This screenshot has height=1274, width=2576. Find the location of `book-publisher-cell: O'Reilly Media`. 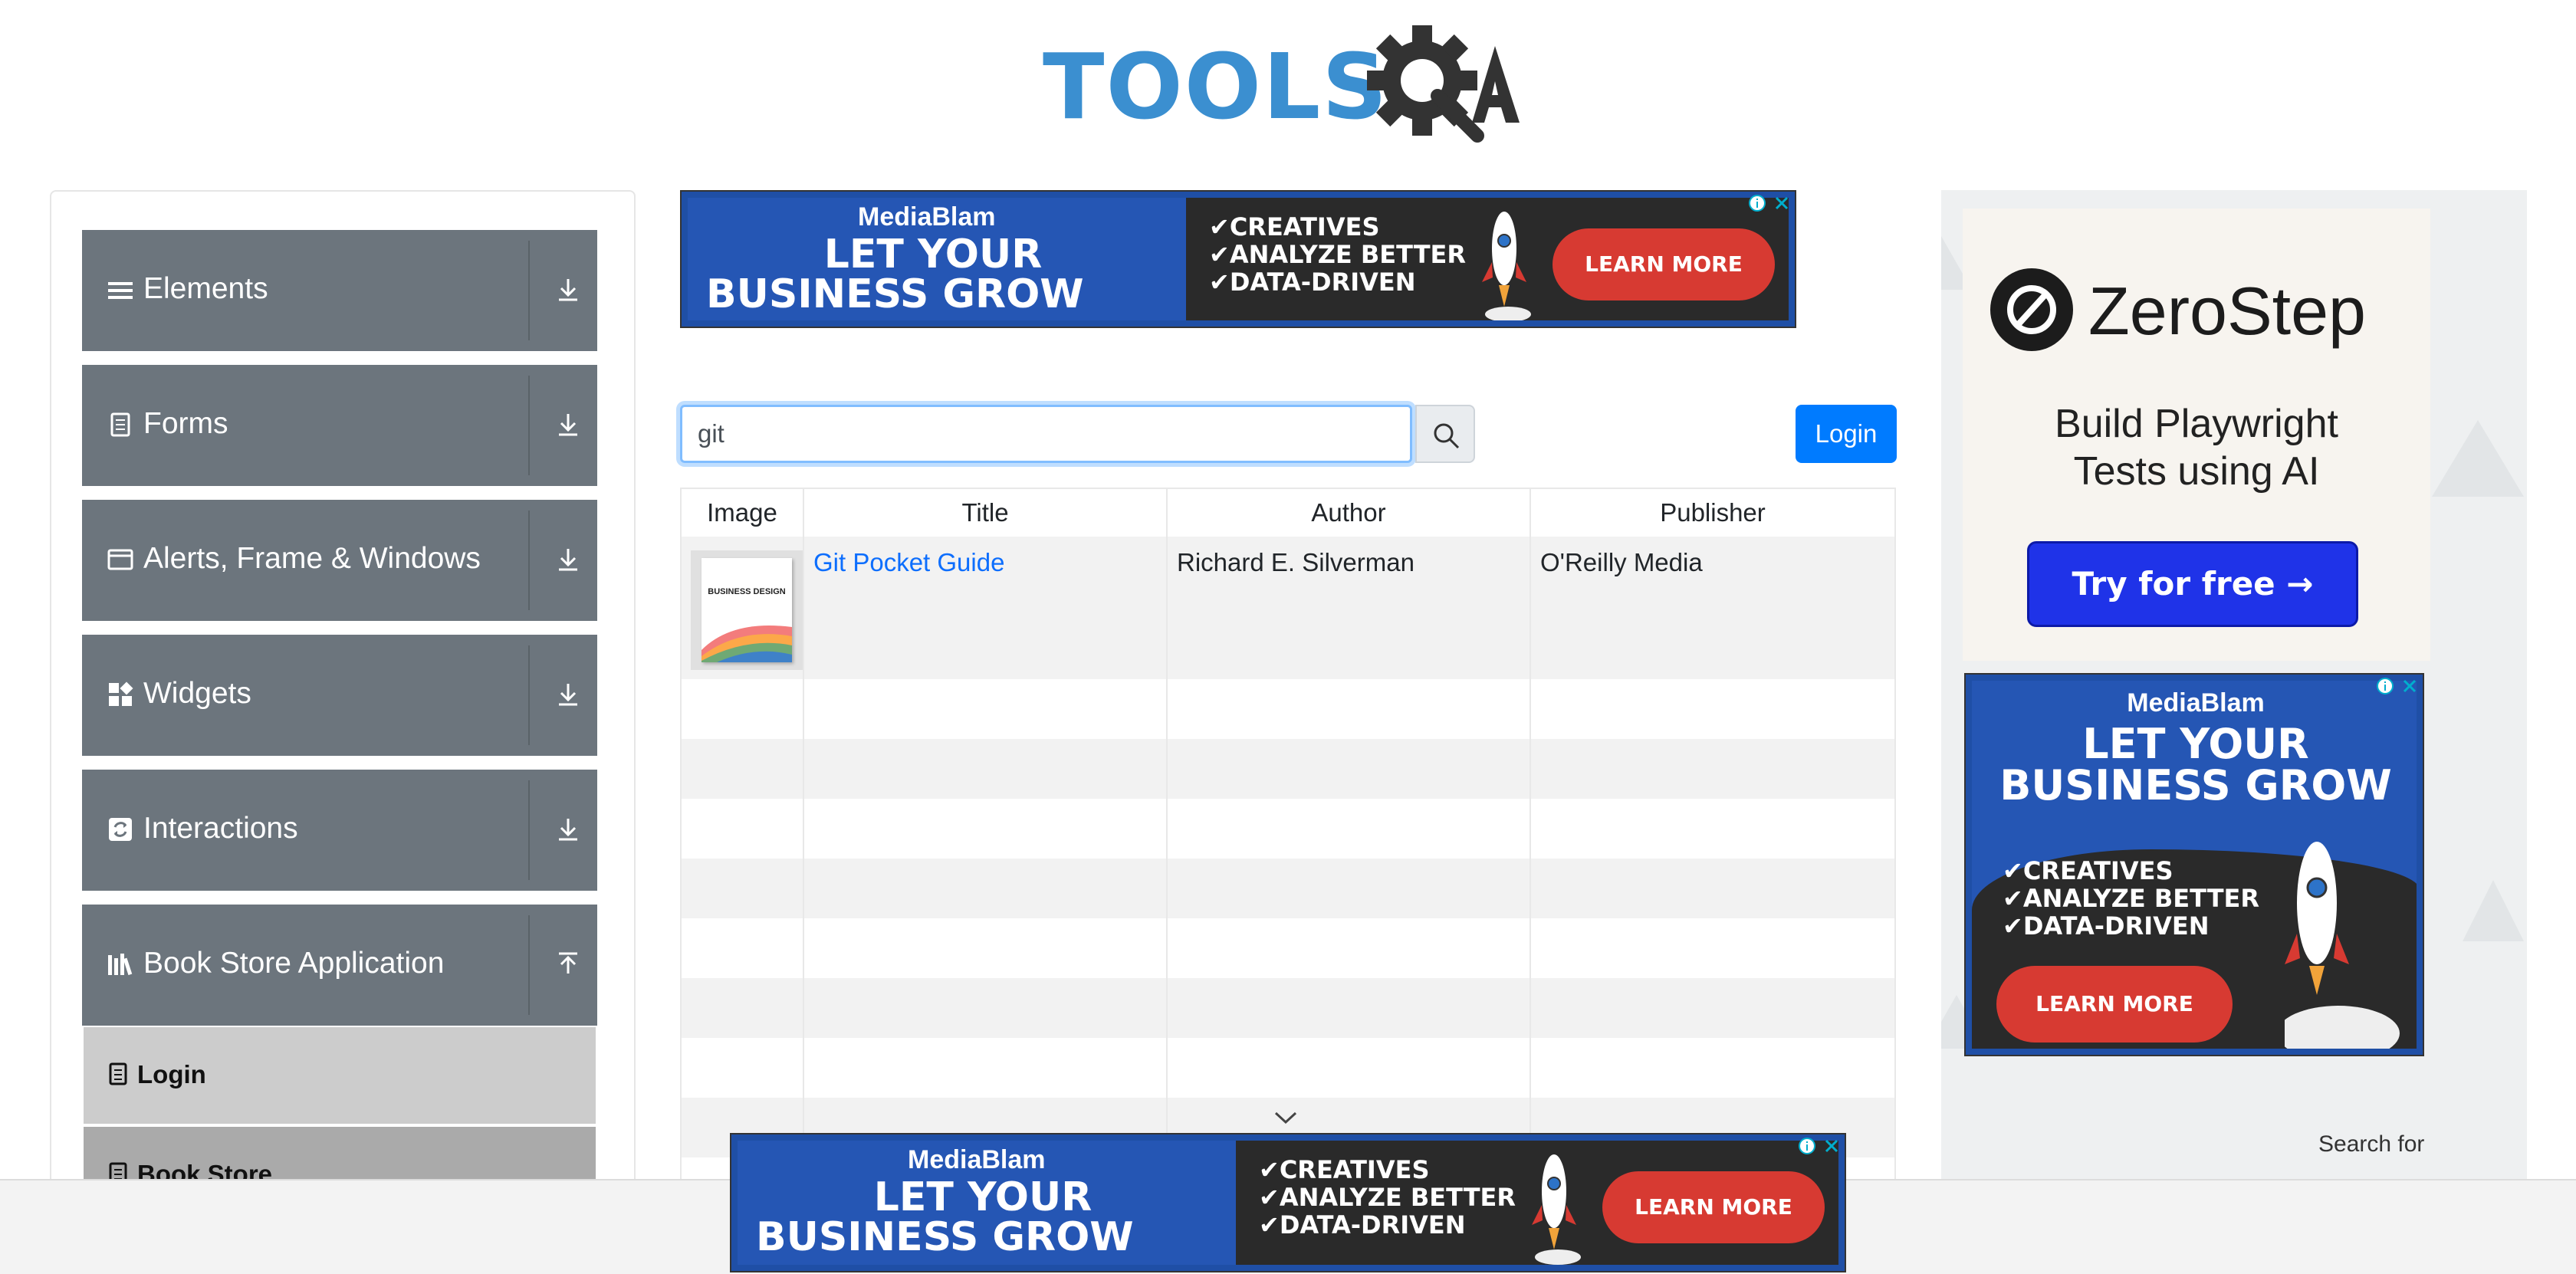

book-publisher-cell: O'Reilly Media is located at coordinates (1621, 562).